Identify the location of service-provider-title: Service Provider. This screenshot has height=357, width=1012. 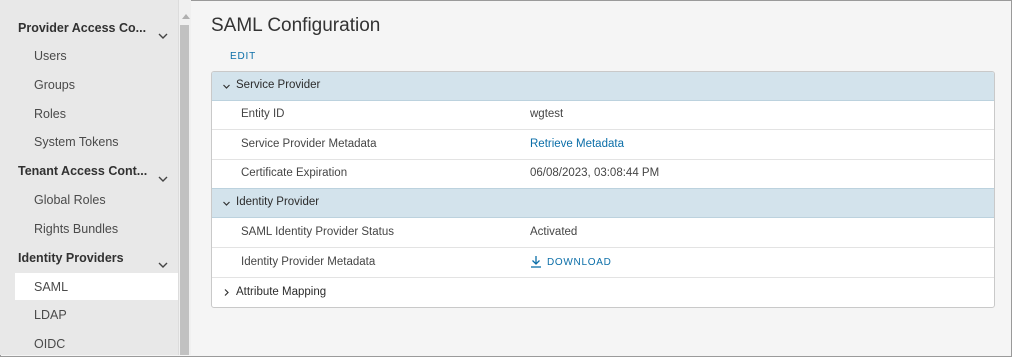
(278, 85).